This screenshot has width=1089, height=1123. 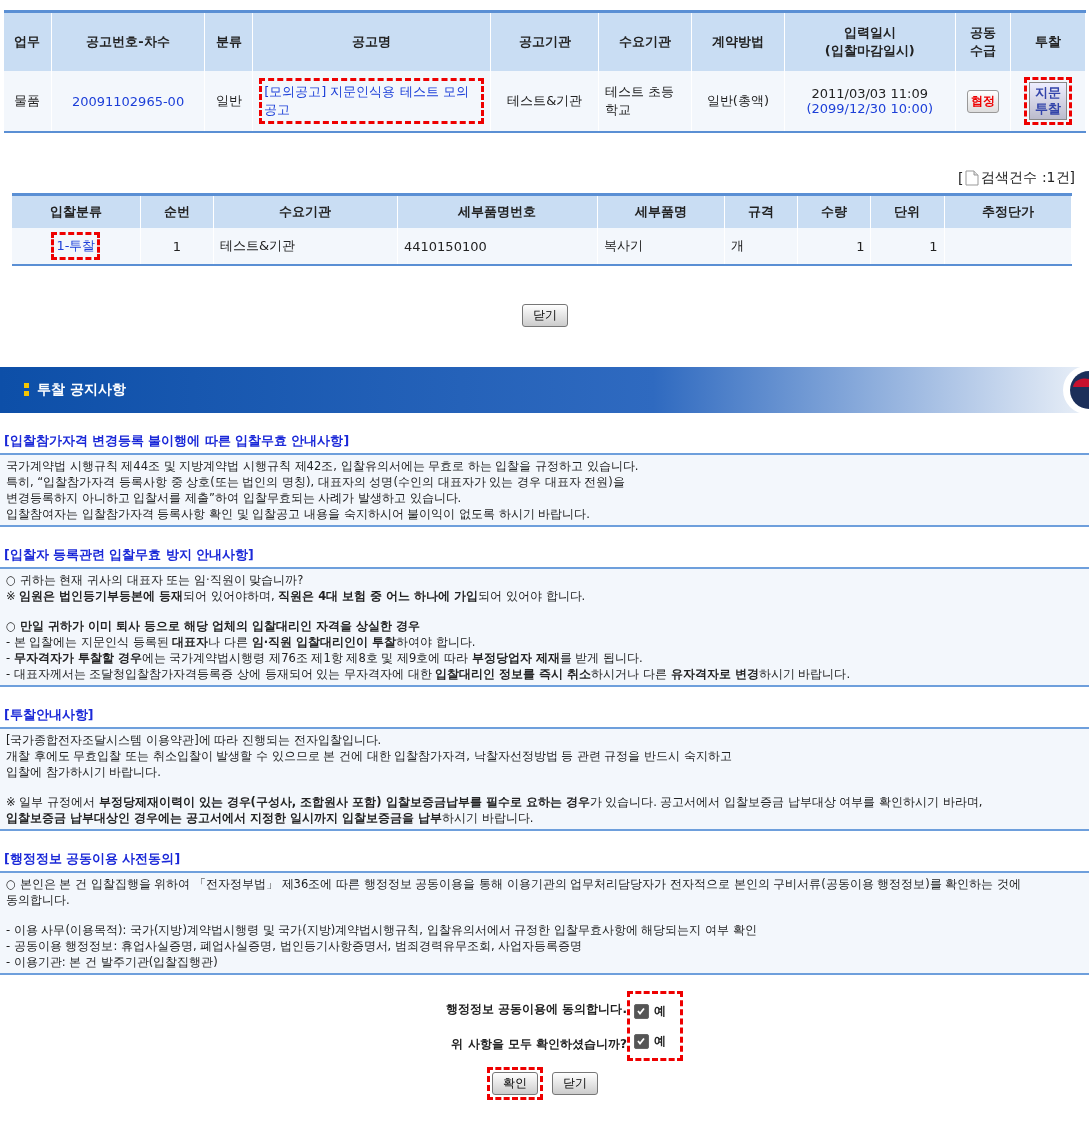 What do you see at coordinates (1028, 178) in the screenshot?
I see `search-count: 검색건수 :1건]` at bounding box center [1028, 178].